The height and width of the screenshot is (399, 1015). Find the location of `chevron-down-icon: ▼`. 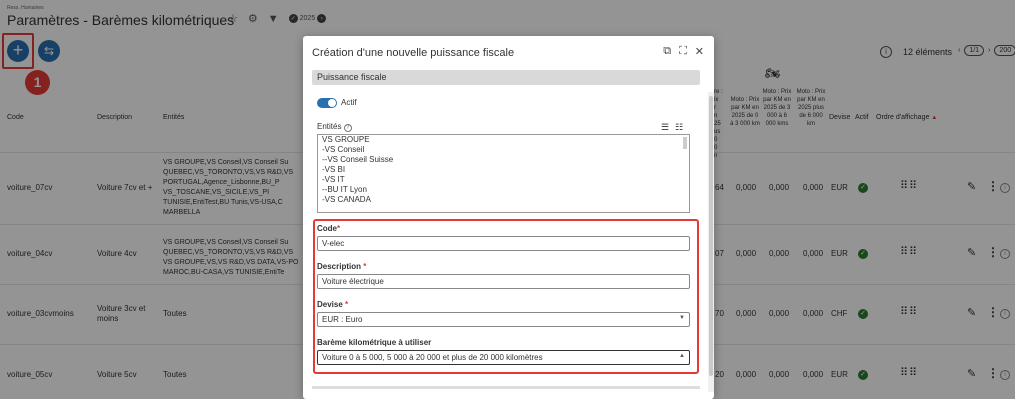

chevron-down-icon: ▼ is located at coordinates (682, 318).